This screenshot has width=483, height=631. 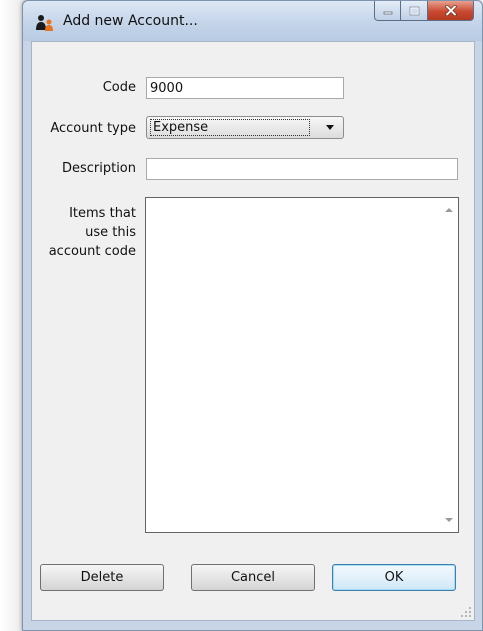 What do you see at coordinates (92, 251) in the screenshot?
I see `items-label-line-3: account code` at bounding box center [92, 251].